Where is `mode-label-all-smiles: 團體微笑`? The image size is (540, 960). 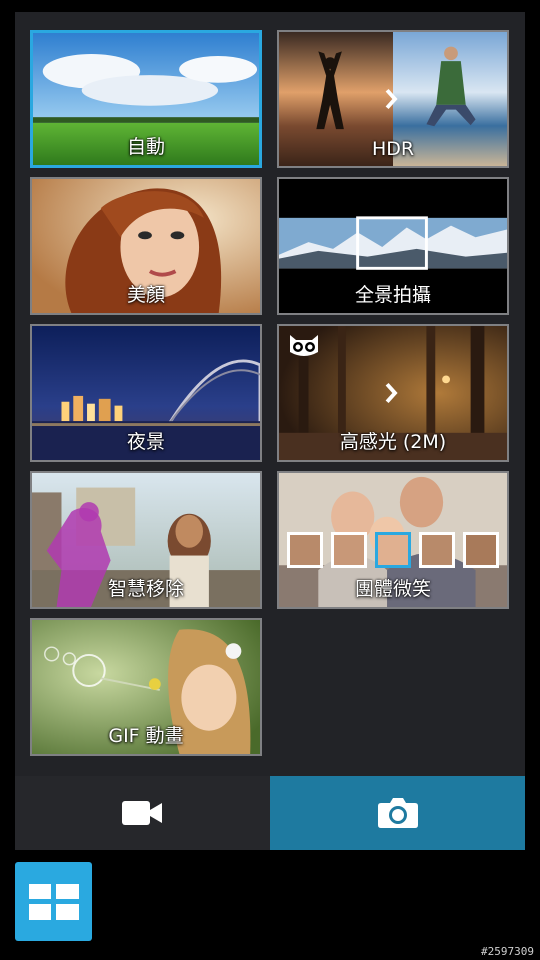
mode-label-all-smiles: 團體微笑 is located at coordinates (392, 589).